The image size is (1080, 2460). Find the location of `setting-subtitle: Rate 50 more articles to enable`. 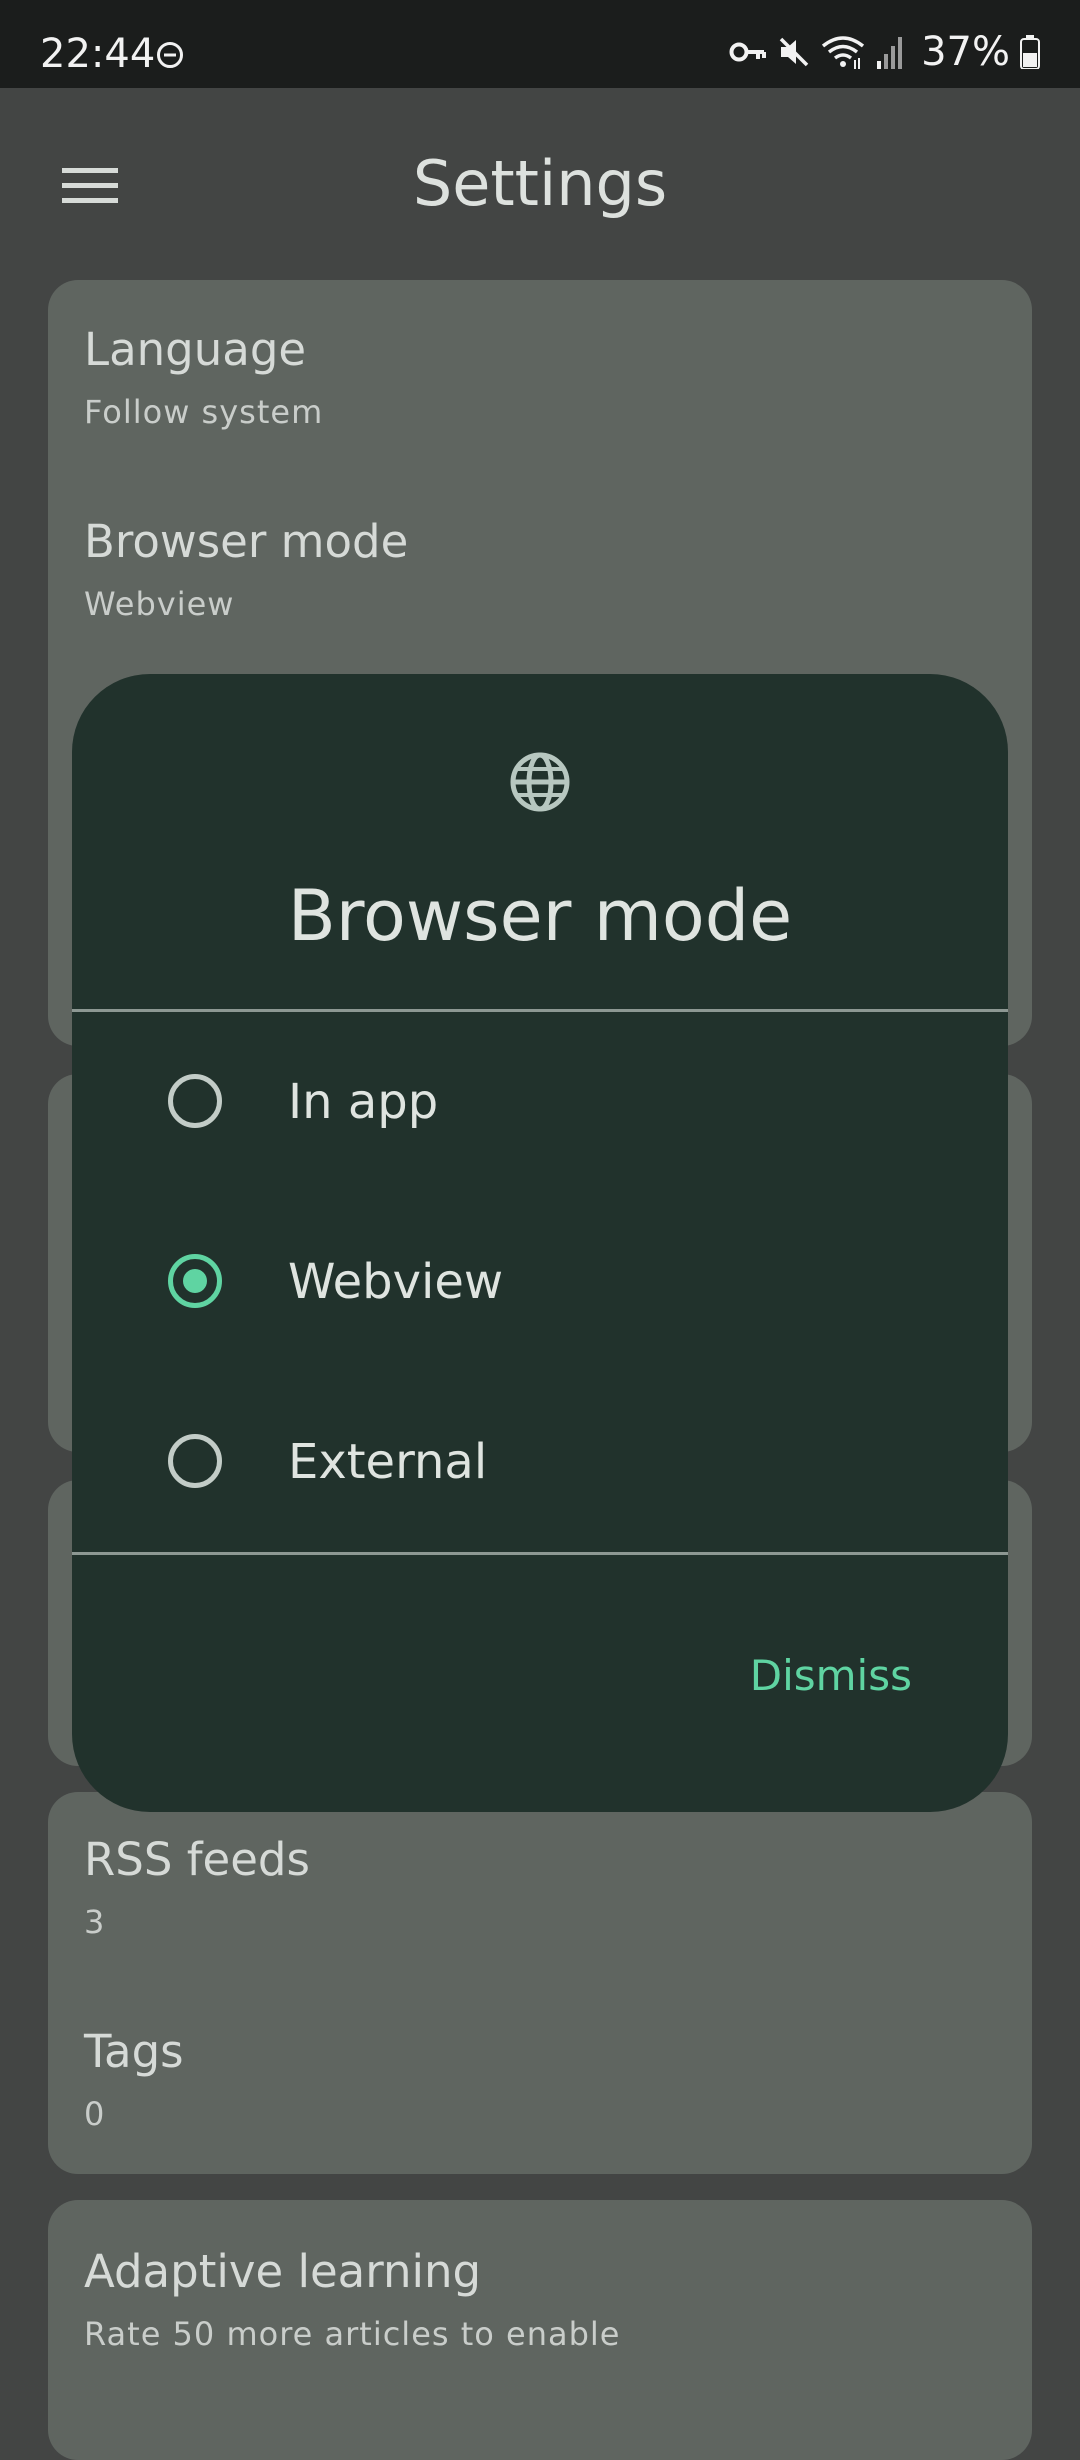

setting-subtitle: Rate 50 more articles to enable is located at coordinates (352, 2334).